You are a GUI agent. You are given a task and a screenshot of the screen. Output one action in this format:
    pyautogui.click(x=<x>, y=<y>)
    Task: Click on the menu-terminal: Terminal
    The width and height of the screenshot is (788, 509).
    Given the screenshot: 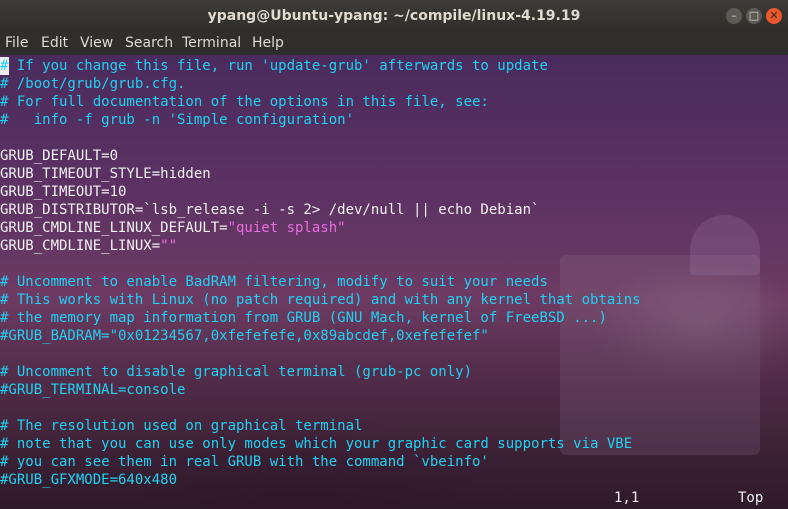 What is the action you would take?
    pyautogui.click(x=211, y=43)
    